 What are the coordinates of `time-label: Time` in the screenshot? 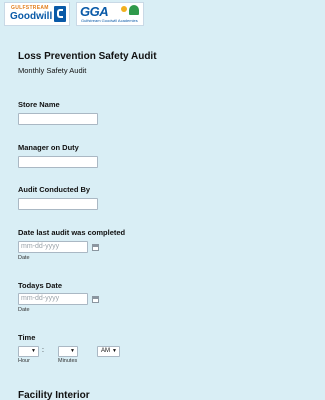 It's located at (27, 337).